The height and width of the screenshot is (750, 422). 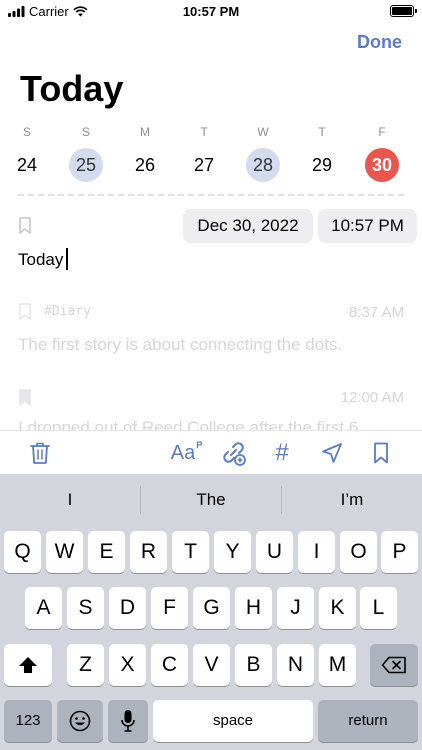 What do you see at coordinates (67, 311) in the screenshot?
I see `entry-tag: #Diary` at bounding box center [67, 311].